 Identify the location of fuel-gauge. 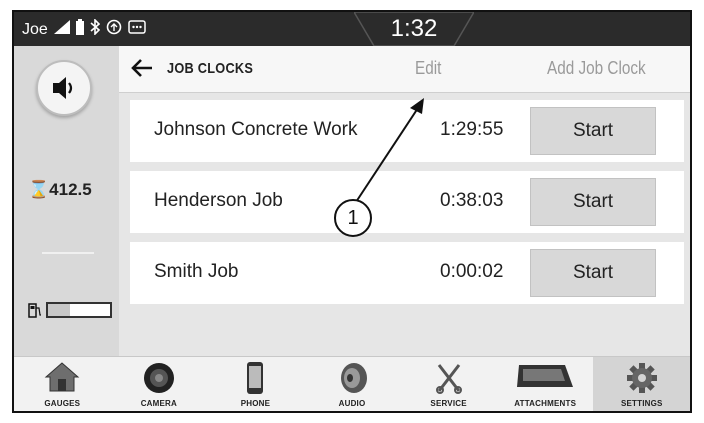
(70, 310).